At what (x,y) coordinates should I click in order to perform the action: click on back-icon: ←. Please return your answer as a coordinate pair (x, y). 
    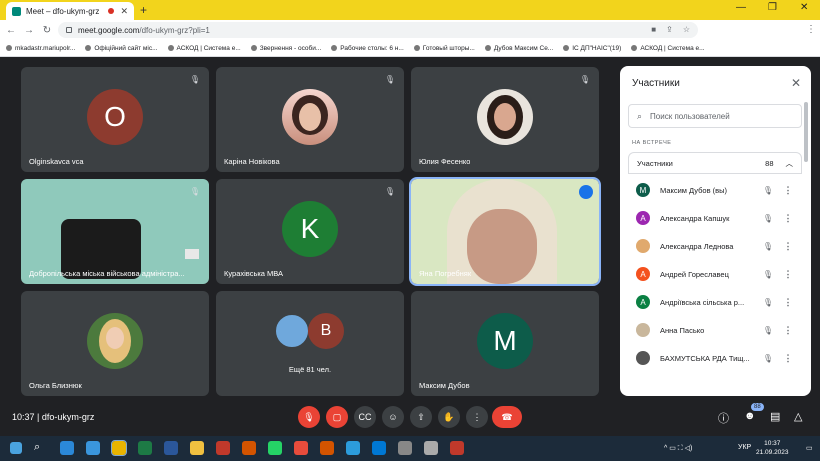
    Looking at the image, I should click on (11, 30).